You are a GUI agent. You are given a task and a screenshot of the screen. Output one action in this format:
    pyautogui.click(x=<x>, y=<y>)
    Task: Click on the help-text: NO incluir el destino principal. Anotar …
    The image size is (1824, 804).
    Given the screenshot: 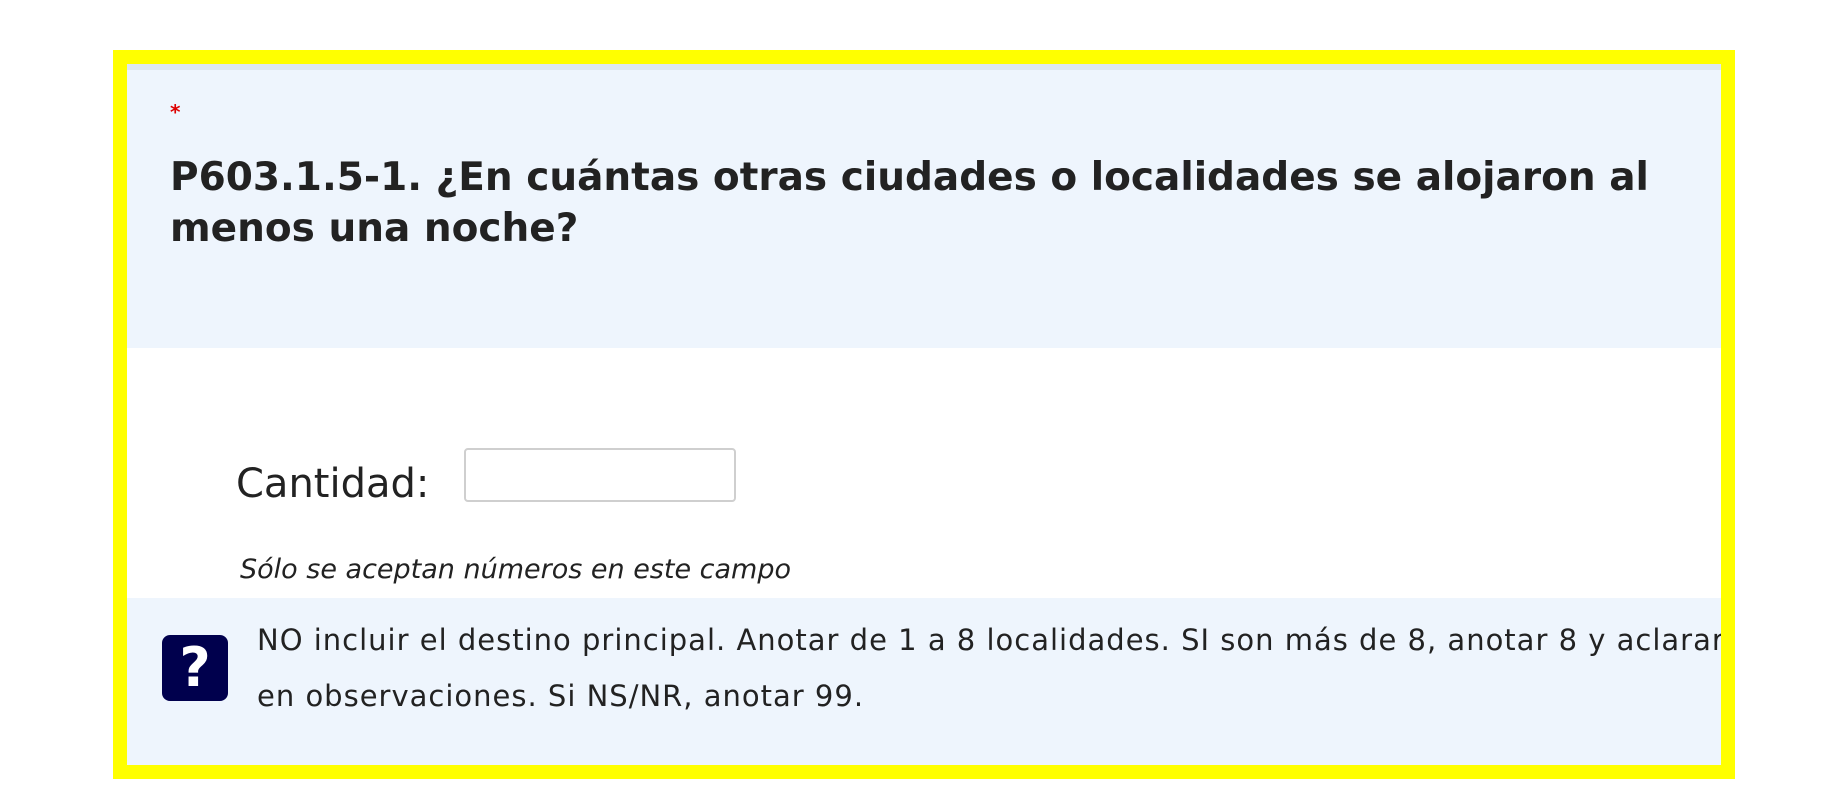 What is the action you would take?
    pyautogui.click(x=991, y=668)
    